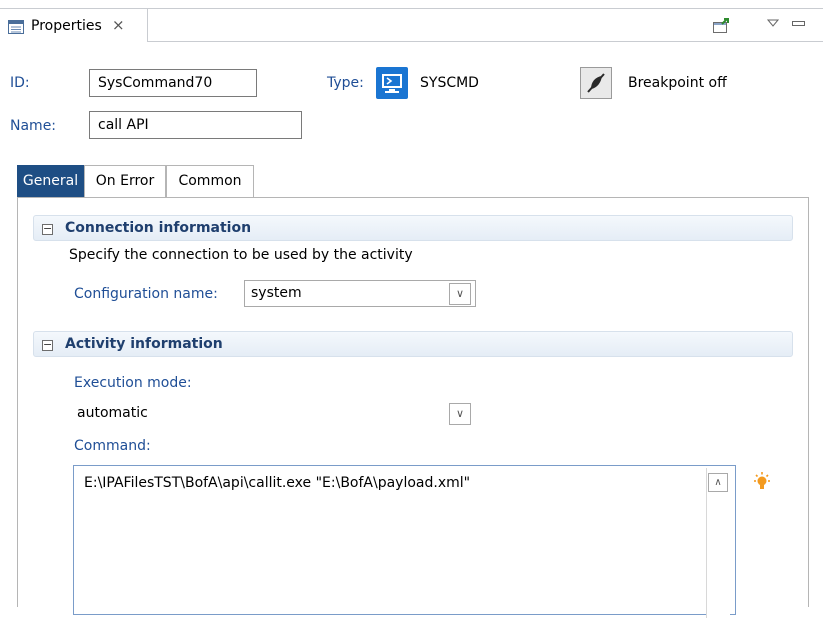  Describe the element at coordinates (762, 485) in the screenshot. I see `lightbulb-icon` at that location.